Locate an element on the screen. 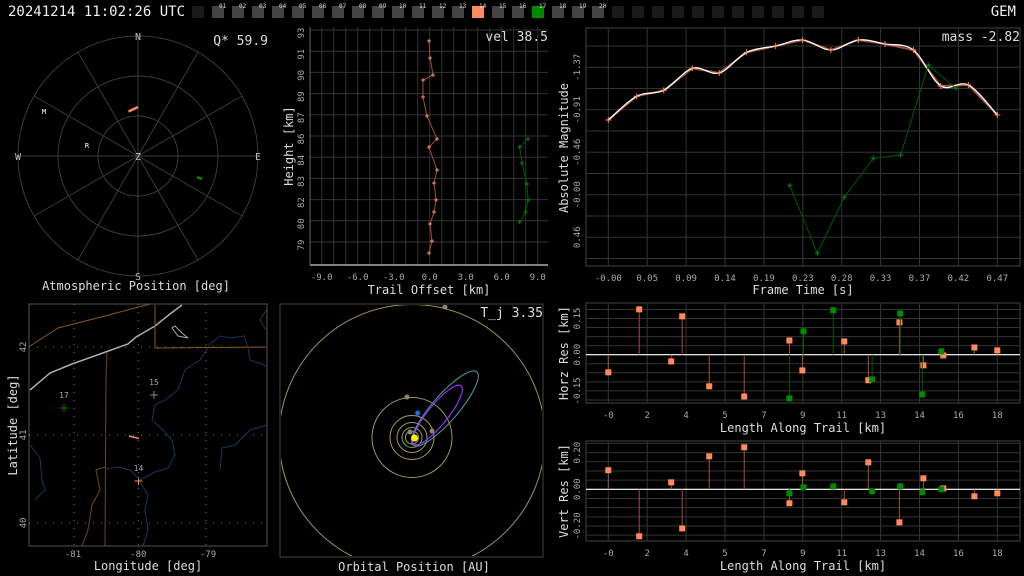  x-tick-label: -81 is located at coordinates (73, 555).